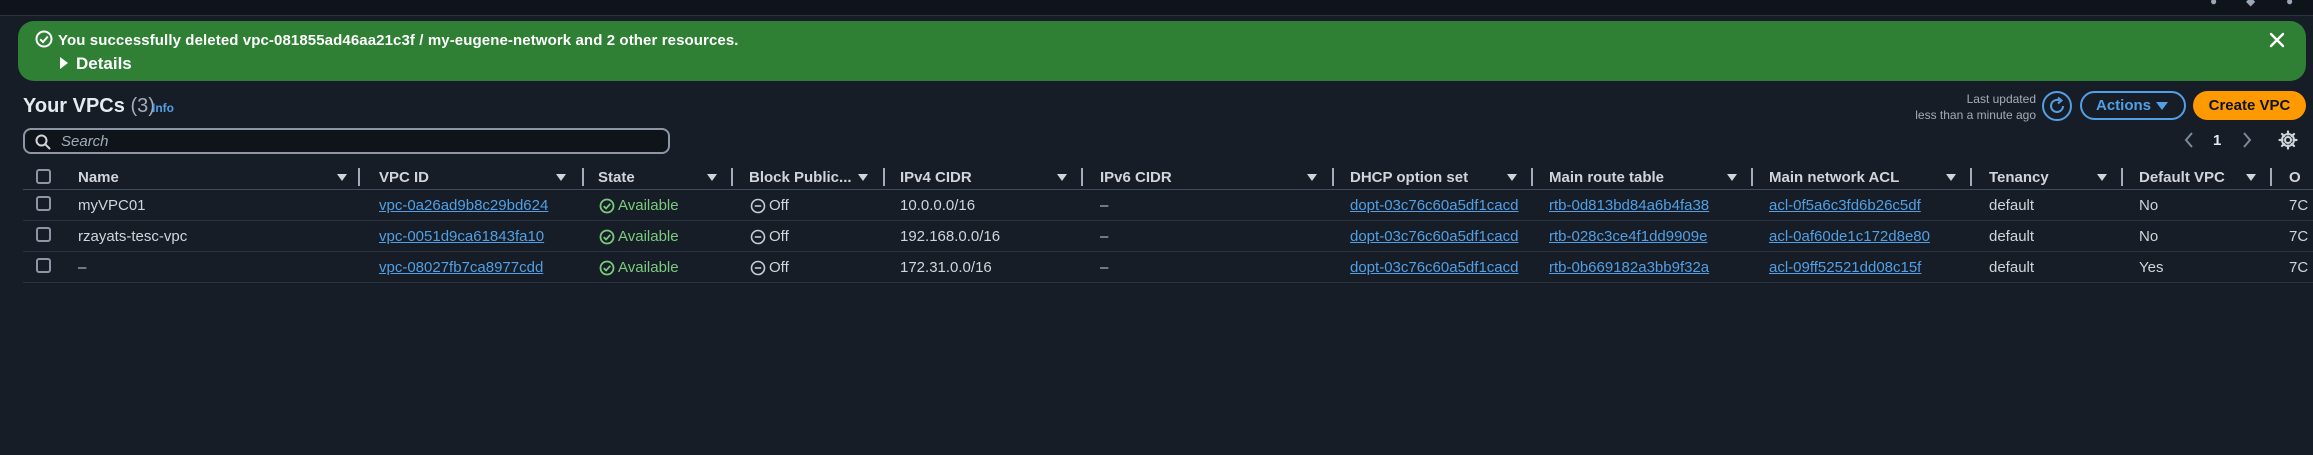 The height and width of the screenshot is (455, 2313). I want to click on next-page-icon, so click(2247, 140).